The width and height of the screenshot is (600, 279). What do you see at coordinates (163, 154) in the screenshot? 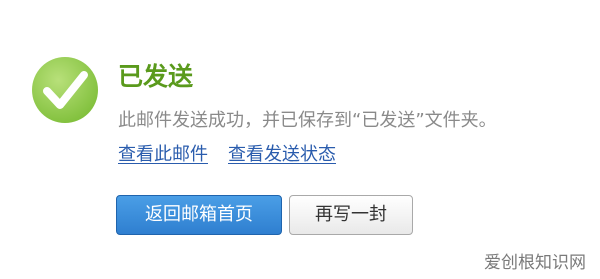
I see `view-mail-link: 查看此邮件` at bounding box center [163, 154].